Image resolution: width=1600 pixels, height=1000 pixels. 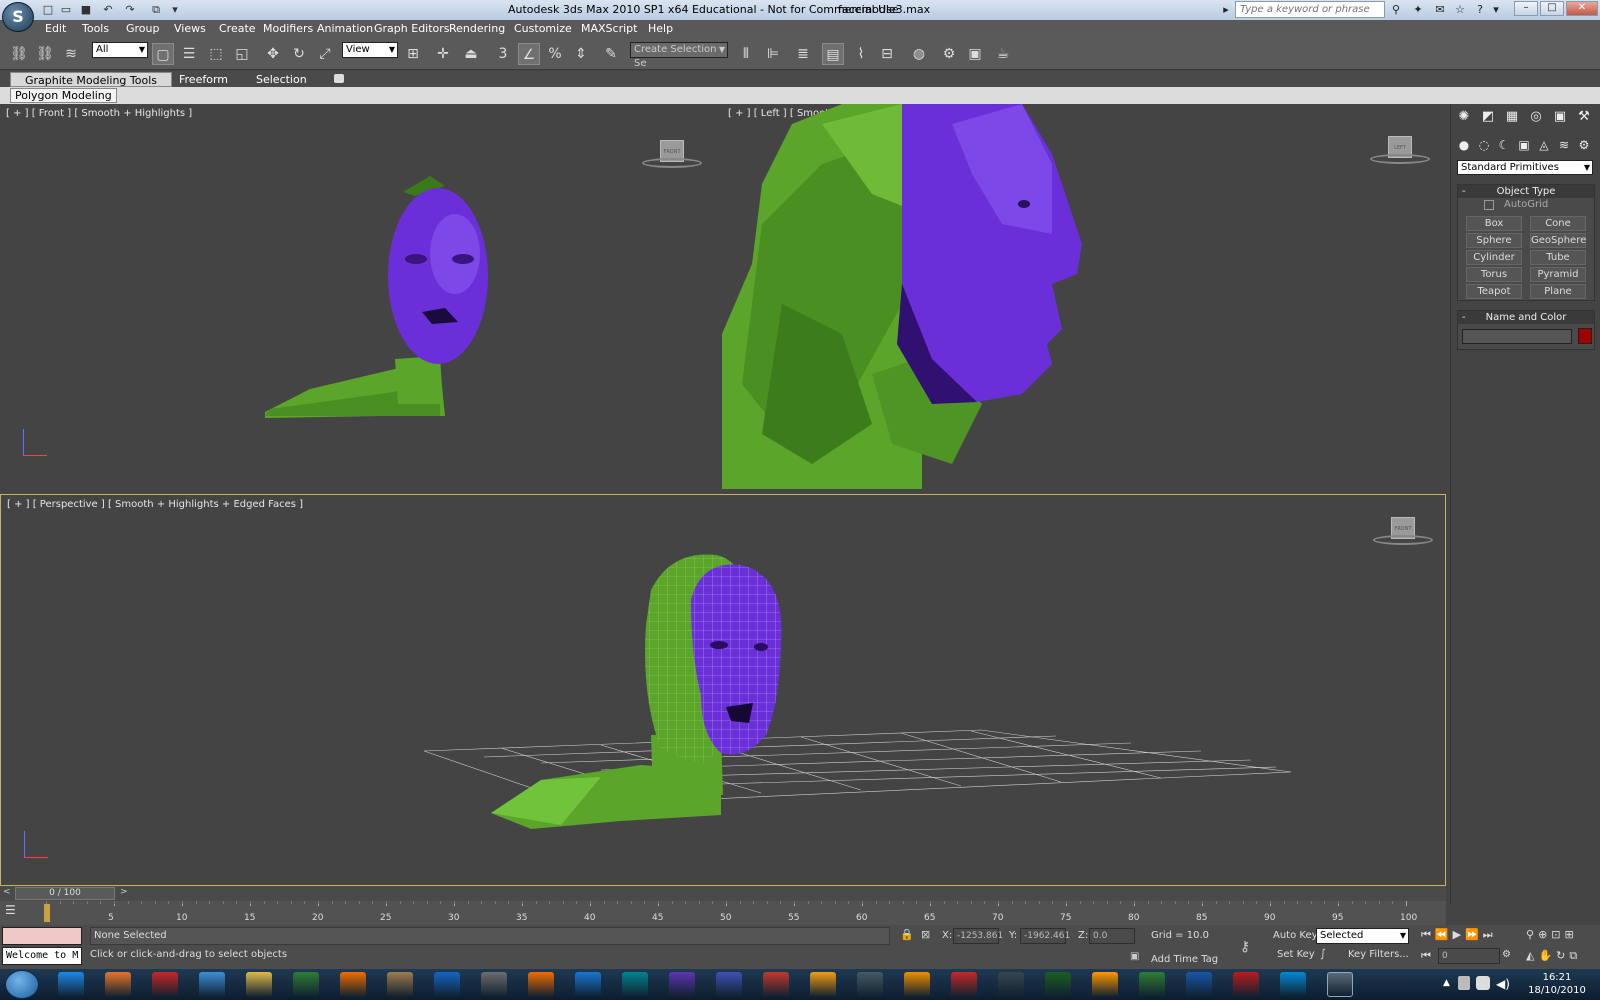 What do you see at coordinates (95, 28) in the screenshot?
I see `menu-tools: Tools` at bounding box center [95, 28].